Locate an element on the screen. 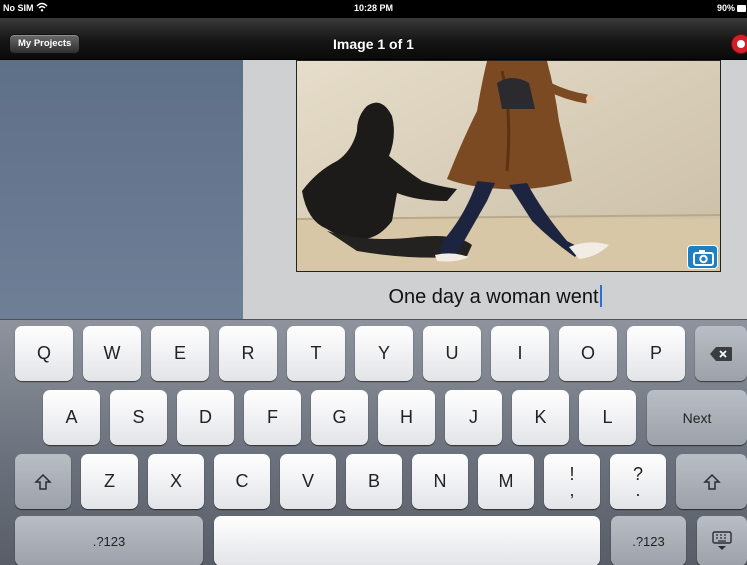 This screenshot has height=565, width=747. key-comma-bottom: , is located at coordinates (572, 489).